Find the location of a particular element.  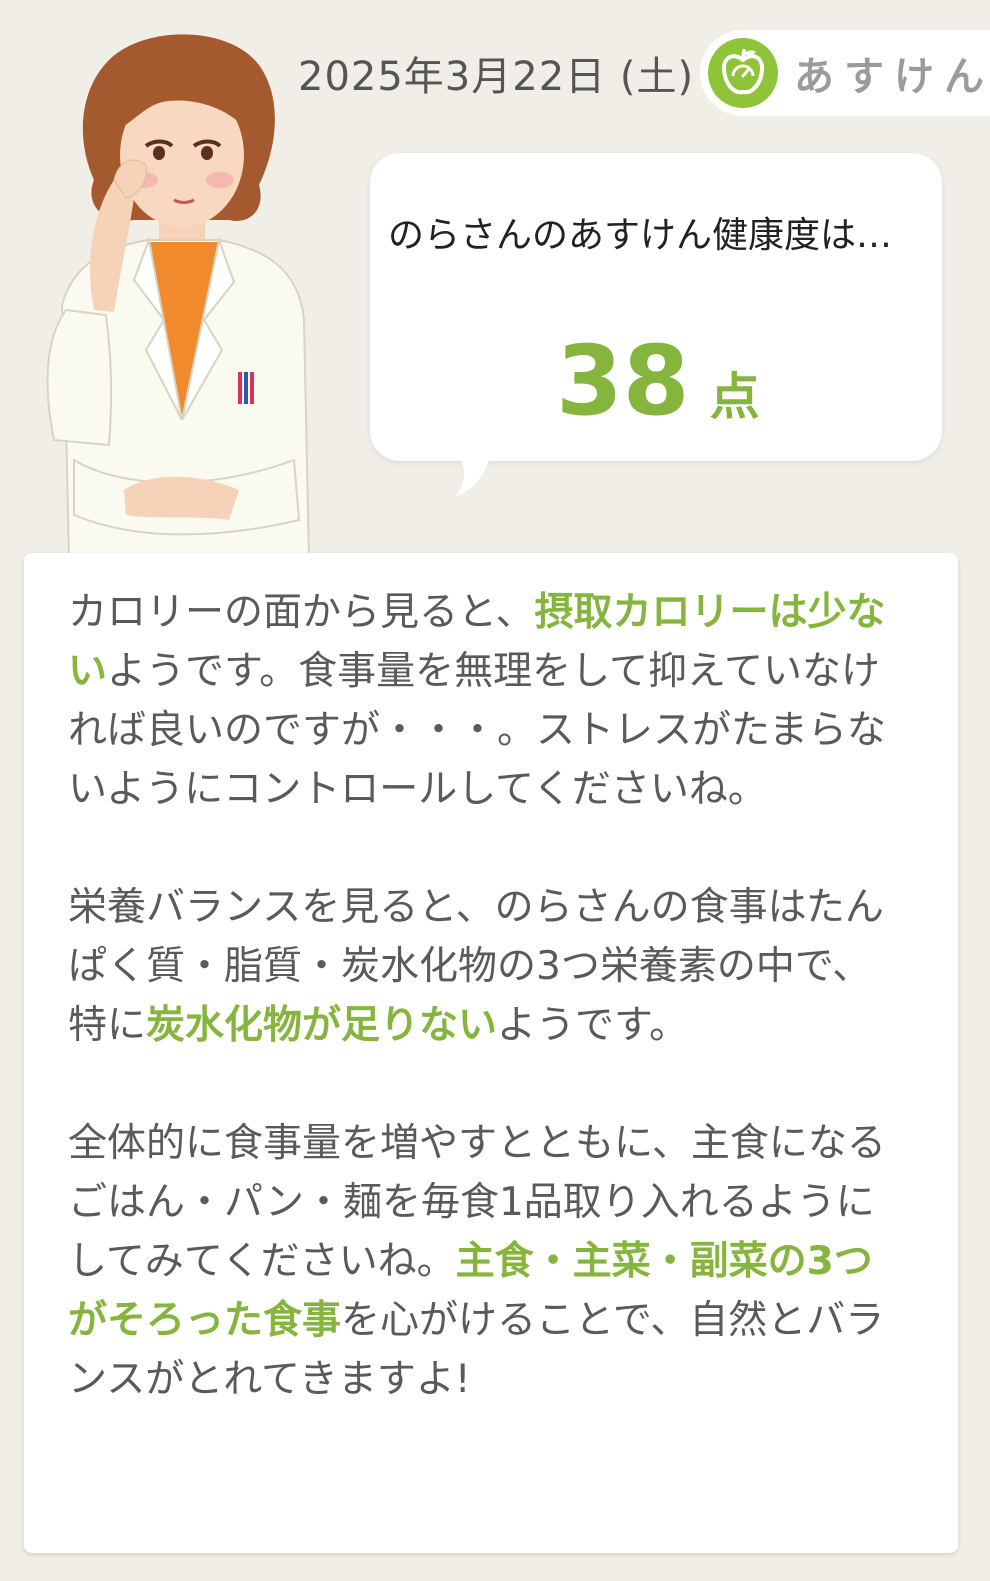

score-value: 38 is located at coordinates (623, 381).